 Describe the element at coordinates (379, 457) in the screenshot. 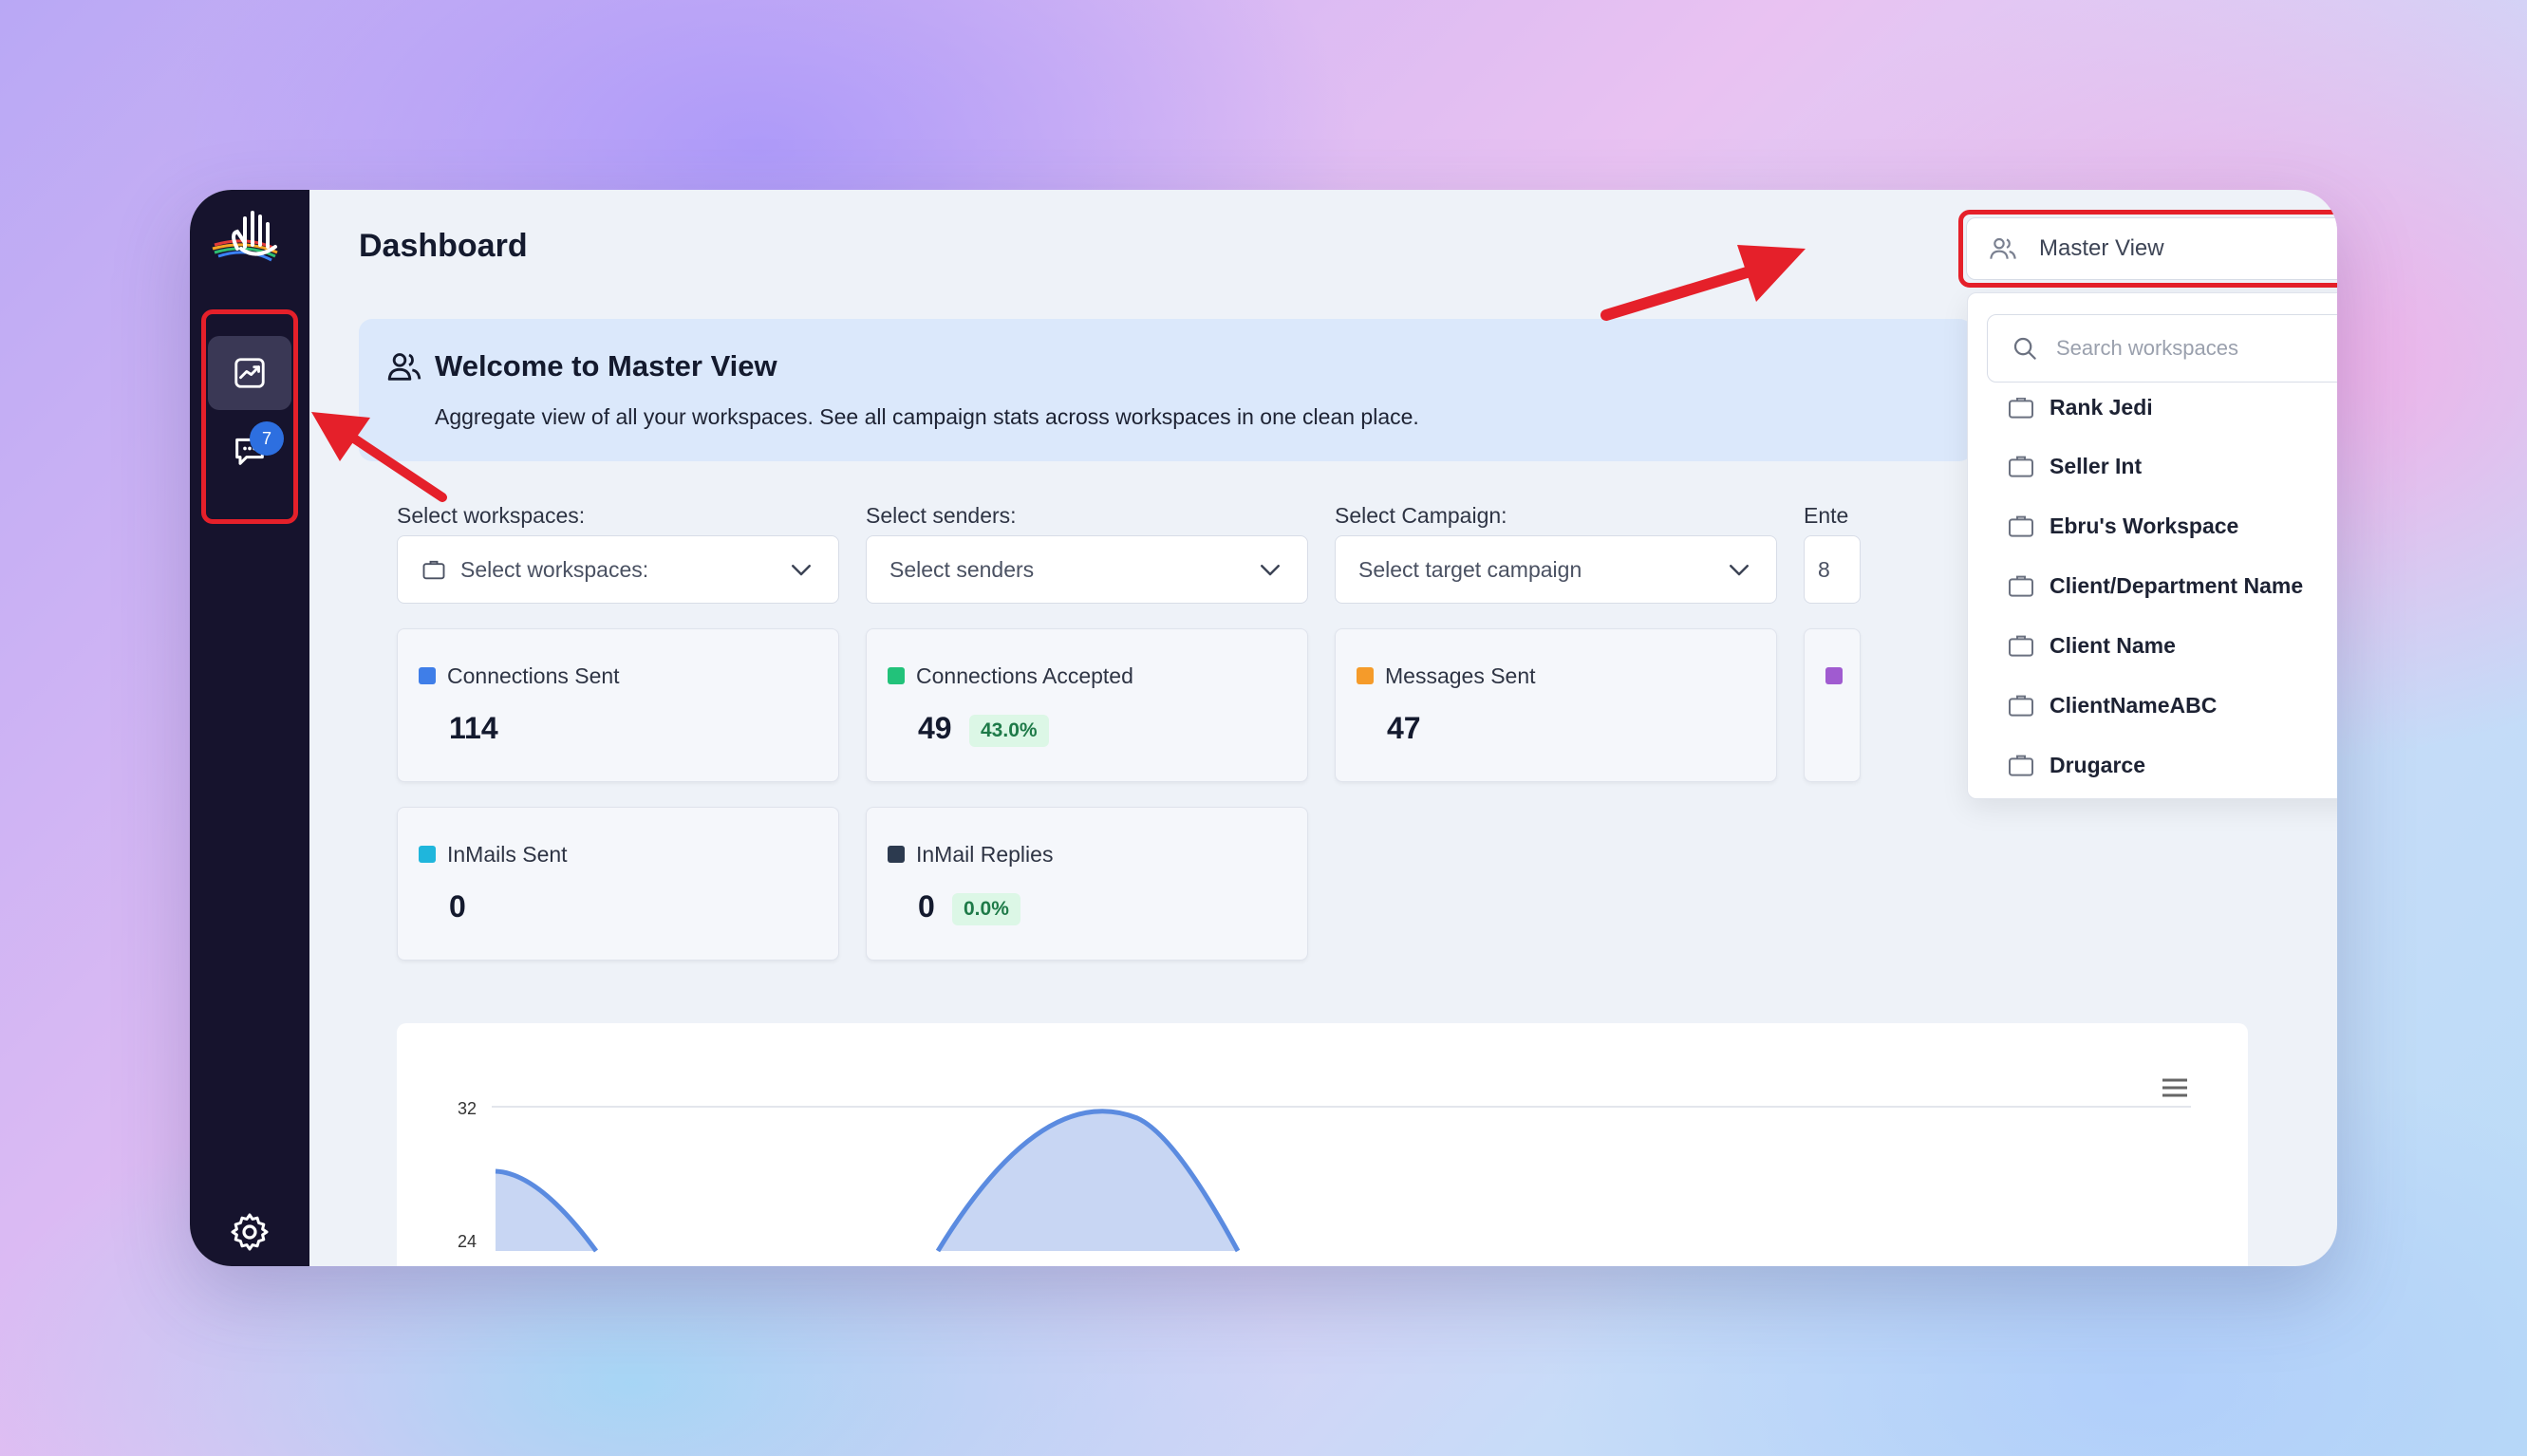

I see `annotation-arrow-left` at that location.